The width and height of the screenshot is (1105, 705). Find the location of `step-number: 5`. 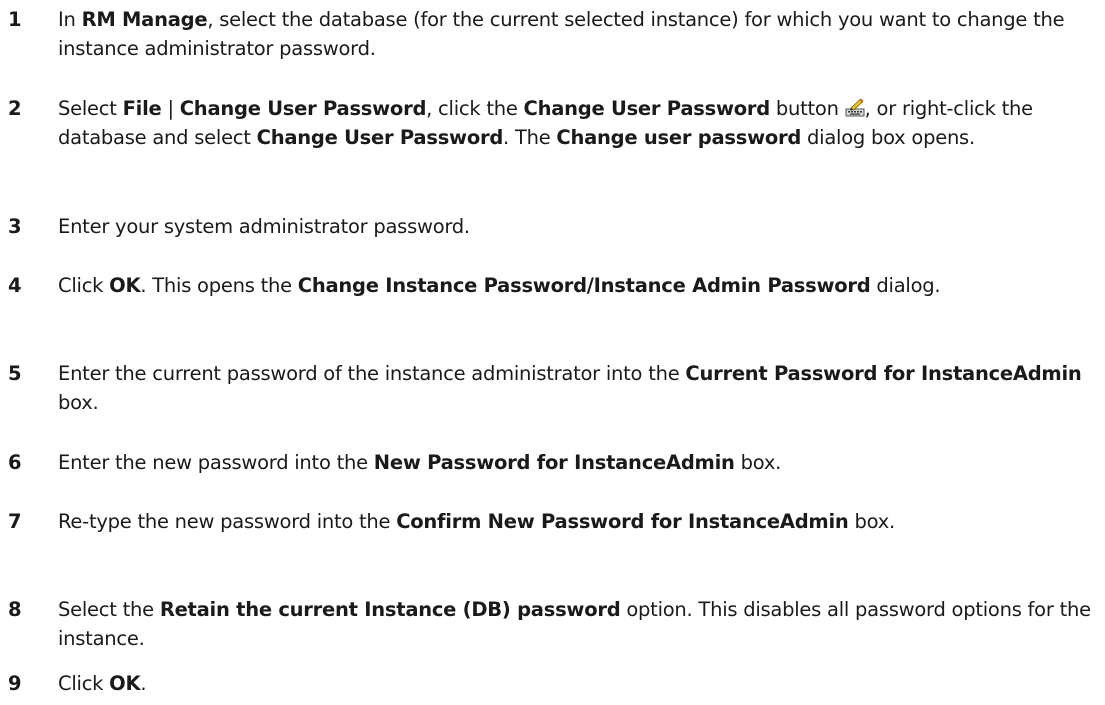

step-number: 5 is located at coordinates (15, 373).